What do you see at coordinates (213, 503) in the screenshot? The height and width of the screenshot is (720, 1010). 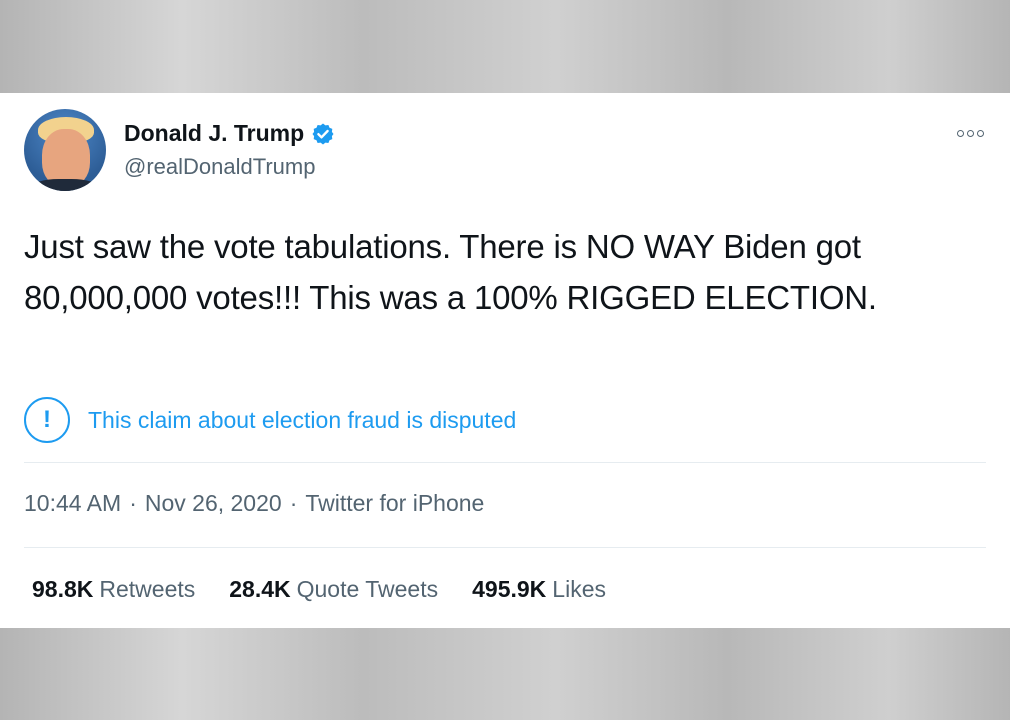 I see `tweet-date: Nov 26, 2020` at bounding box center [213, 503].